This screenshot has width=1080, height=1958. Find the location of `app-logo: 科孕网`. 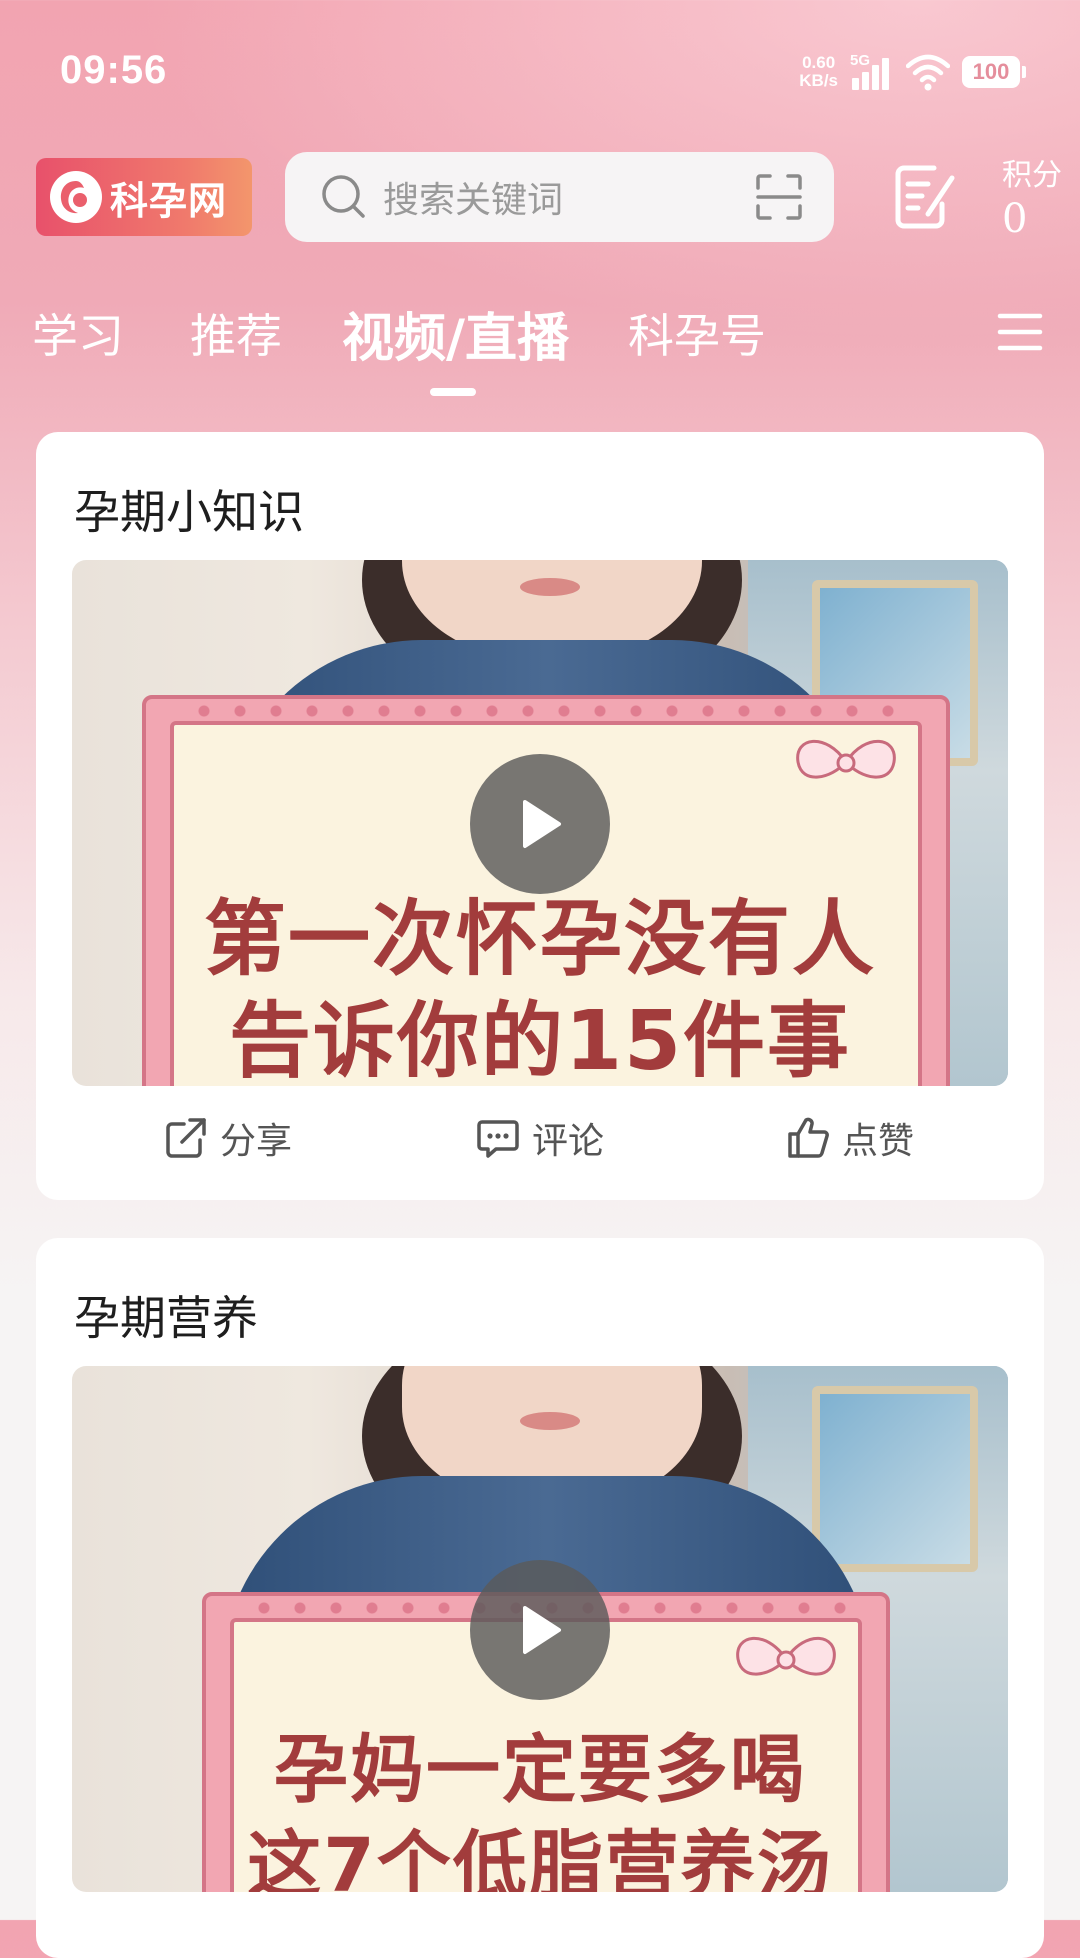

app-logo: 科孕网 is located at coordinates (144, 197).